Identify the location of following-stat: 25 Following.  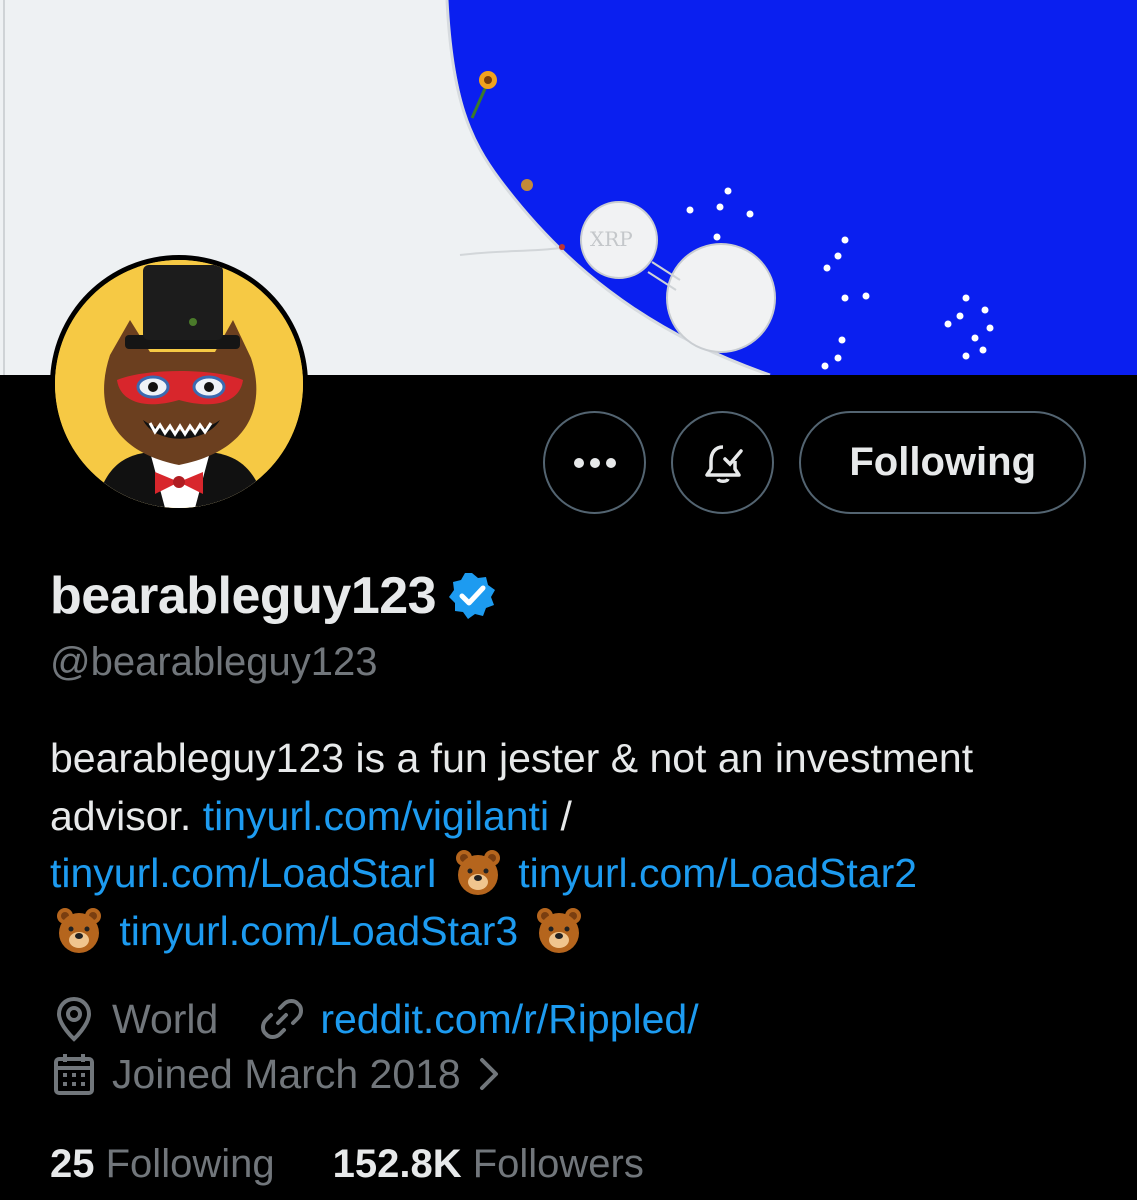
(162, 1164).